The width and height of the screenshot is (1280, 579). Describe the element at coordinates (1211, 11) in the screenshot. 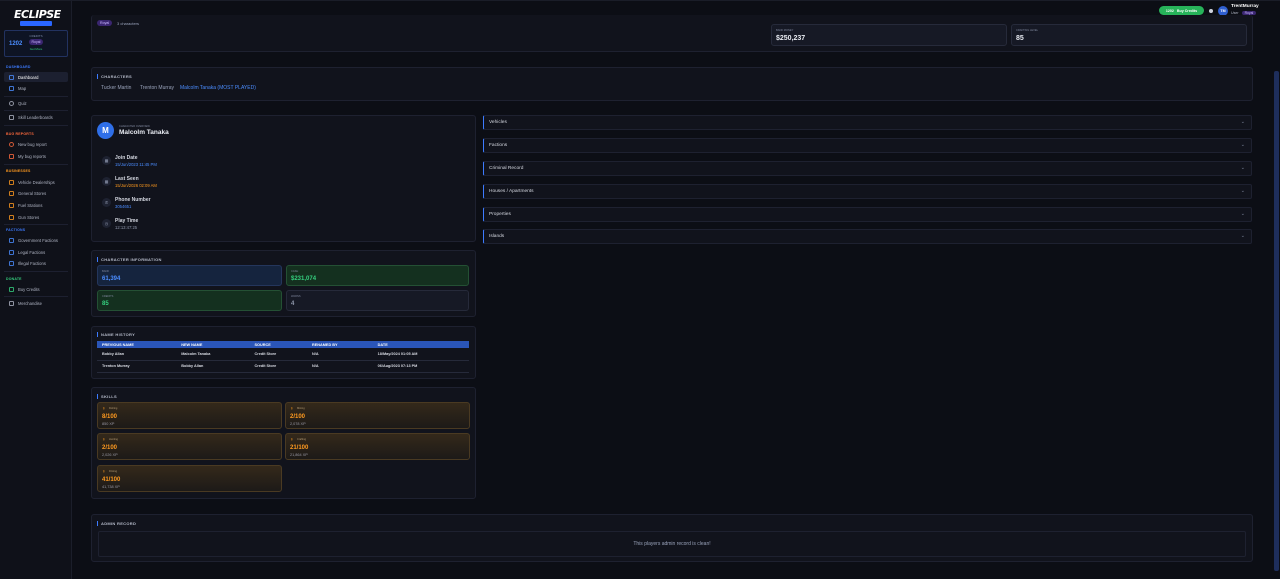

I see `theme-toggle-icon` at that location.